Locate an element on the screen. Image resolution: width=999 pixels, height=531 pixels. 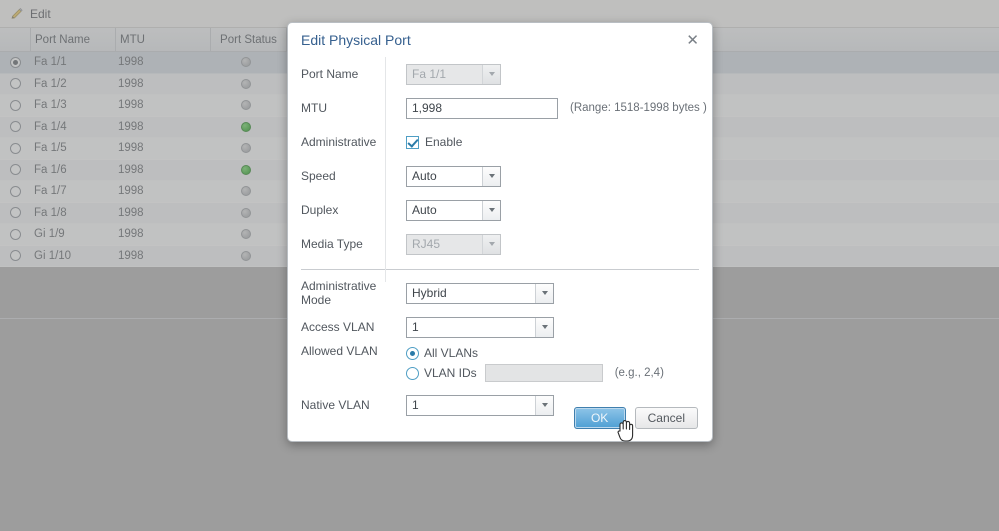
field-row-media-type: Media Type RJ45 is located at coordinates (500, 244).